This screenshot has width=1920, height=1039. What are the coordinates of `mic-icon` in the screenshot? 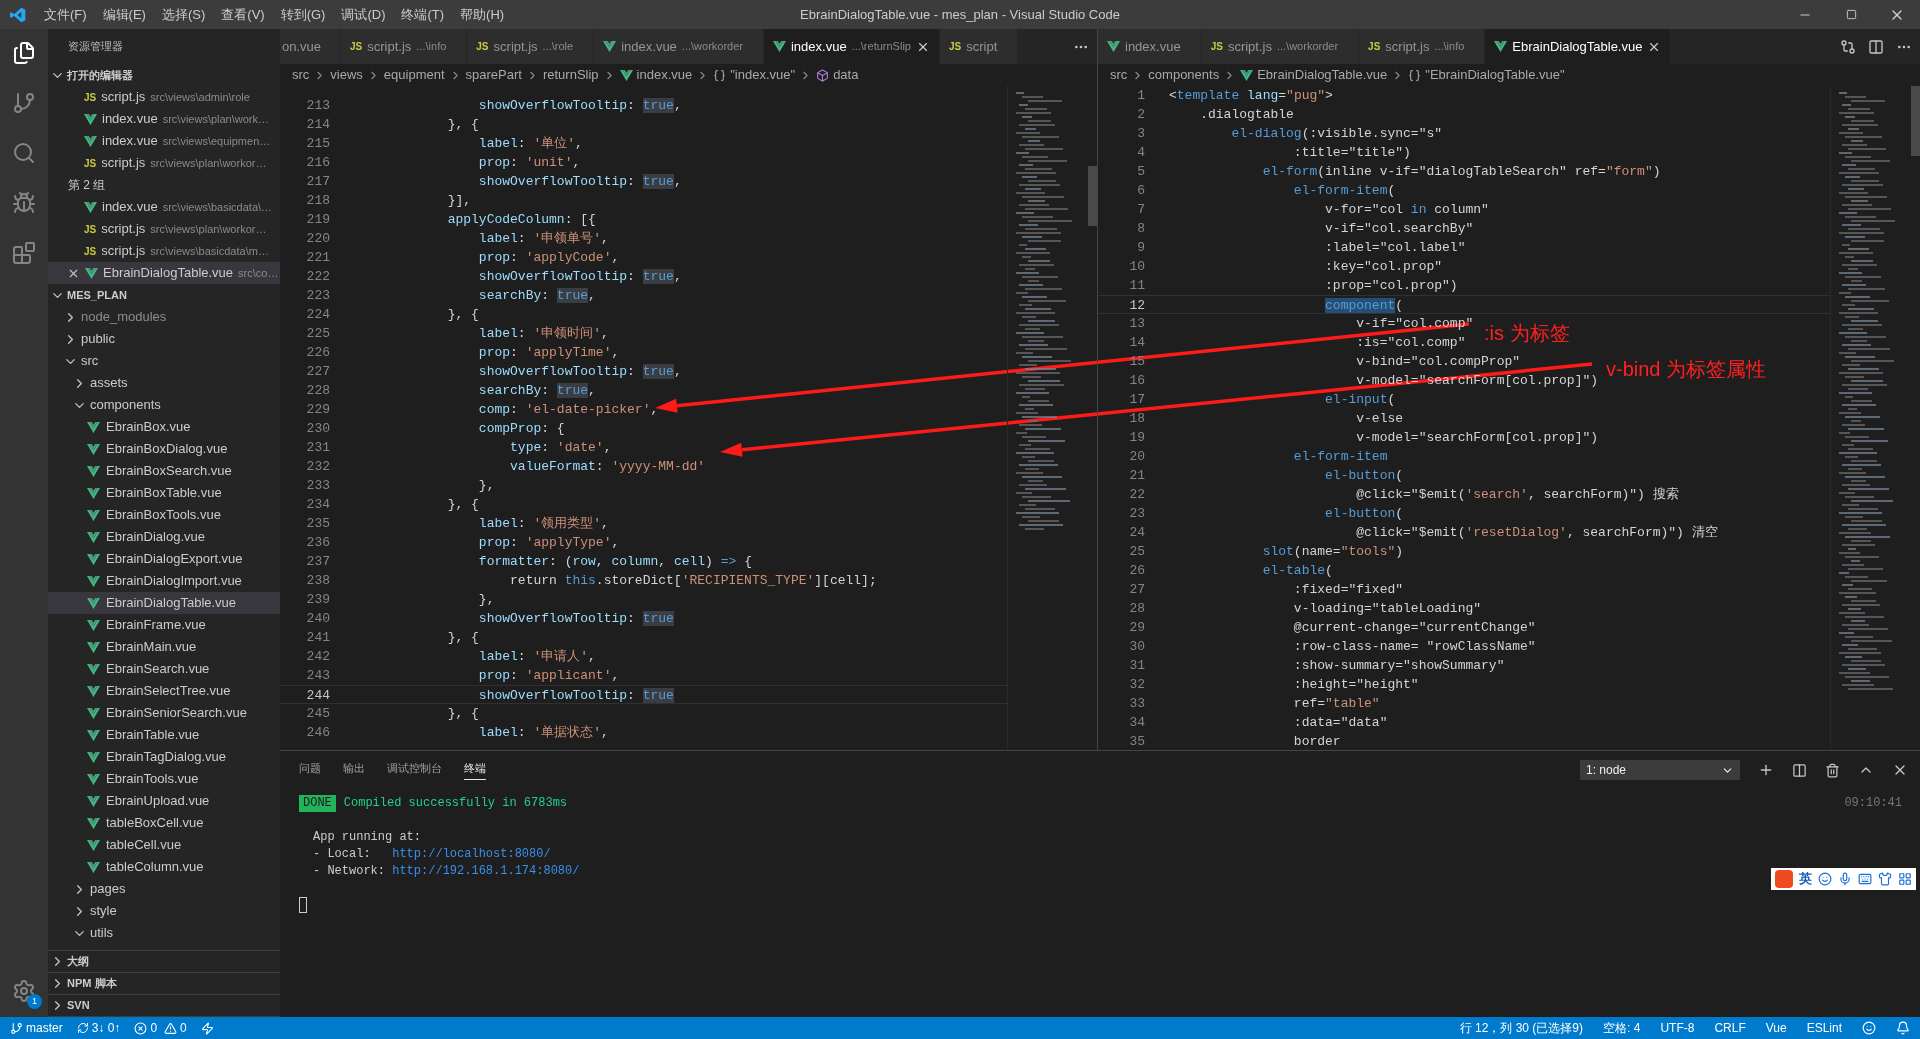 It's located at (1845, 879).